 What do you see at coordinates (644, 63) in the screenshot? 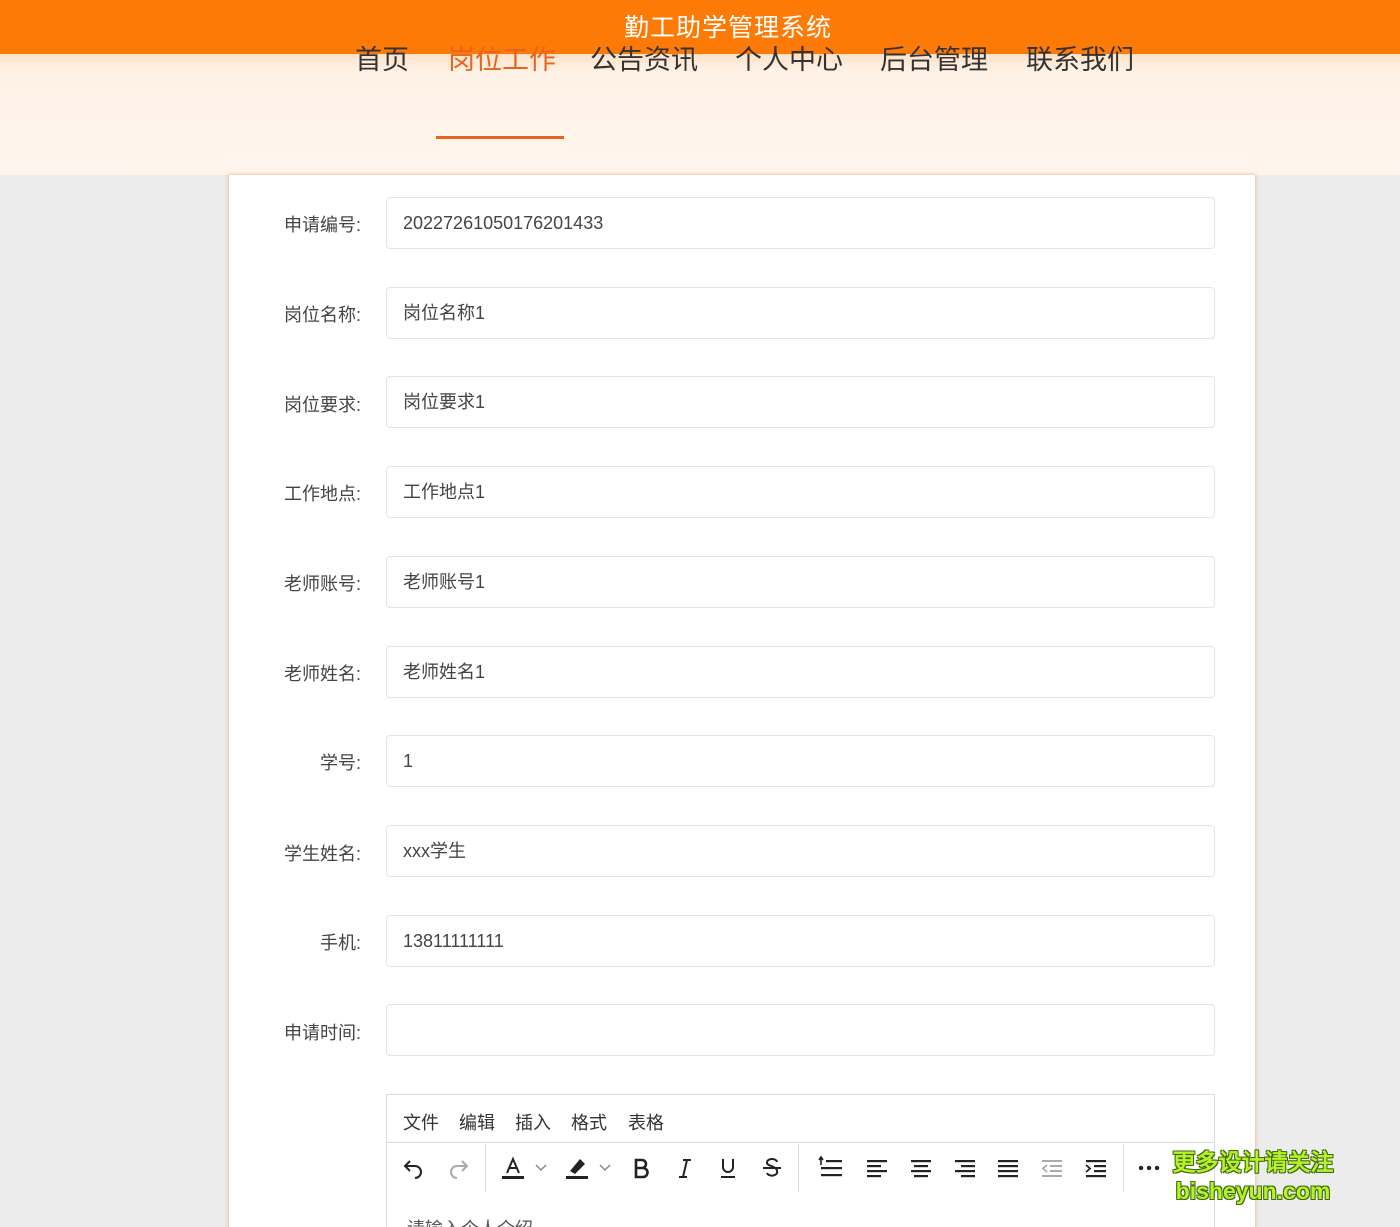
I see `nav-item-news: 公告资讯` at bounding box center [644, 63].